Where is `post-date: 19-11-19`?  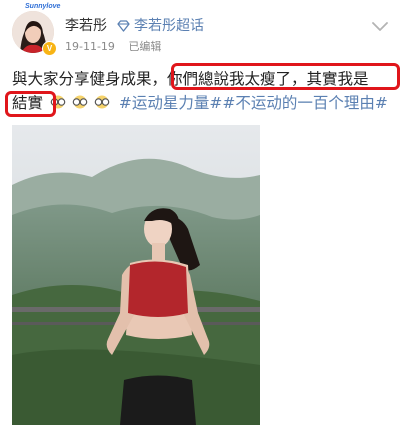 post-date: 19-11-19 is located at coordinates (90, 46).